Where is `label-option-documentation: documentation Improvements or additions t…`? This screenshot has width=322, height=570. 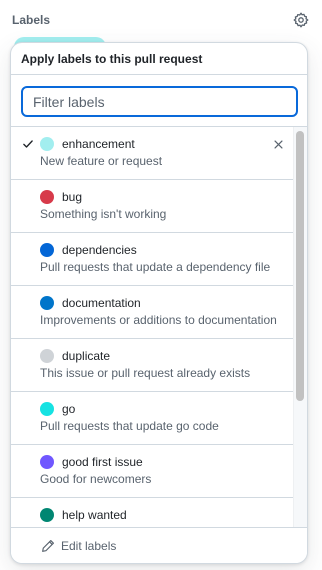 label-option-documentation: documentation Improvements or additions t… is located at coordinates (152, 312).